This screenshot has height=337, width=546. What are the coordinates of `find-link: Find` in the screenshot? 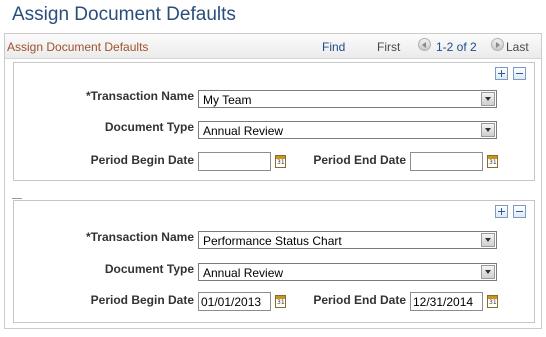 It's located at (333, 47).